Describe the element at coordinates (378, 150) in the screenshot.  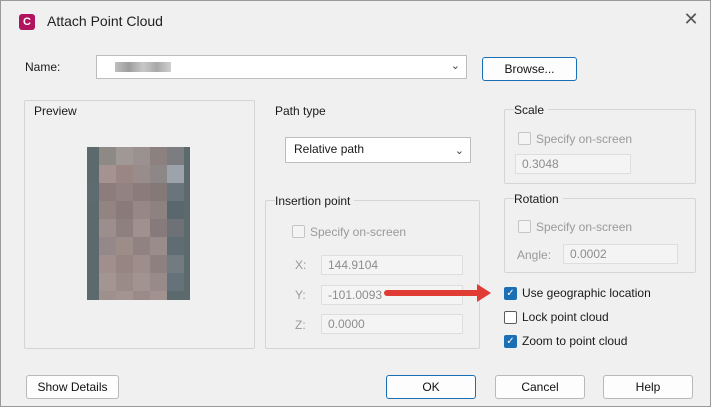
I see `path-type-select: Relative path ⌄` at that location.